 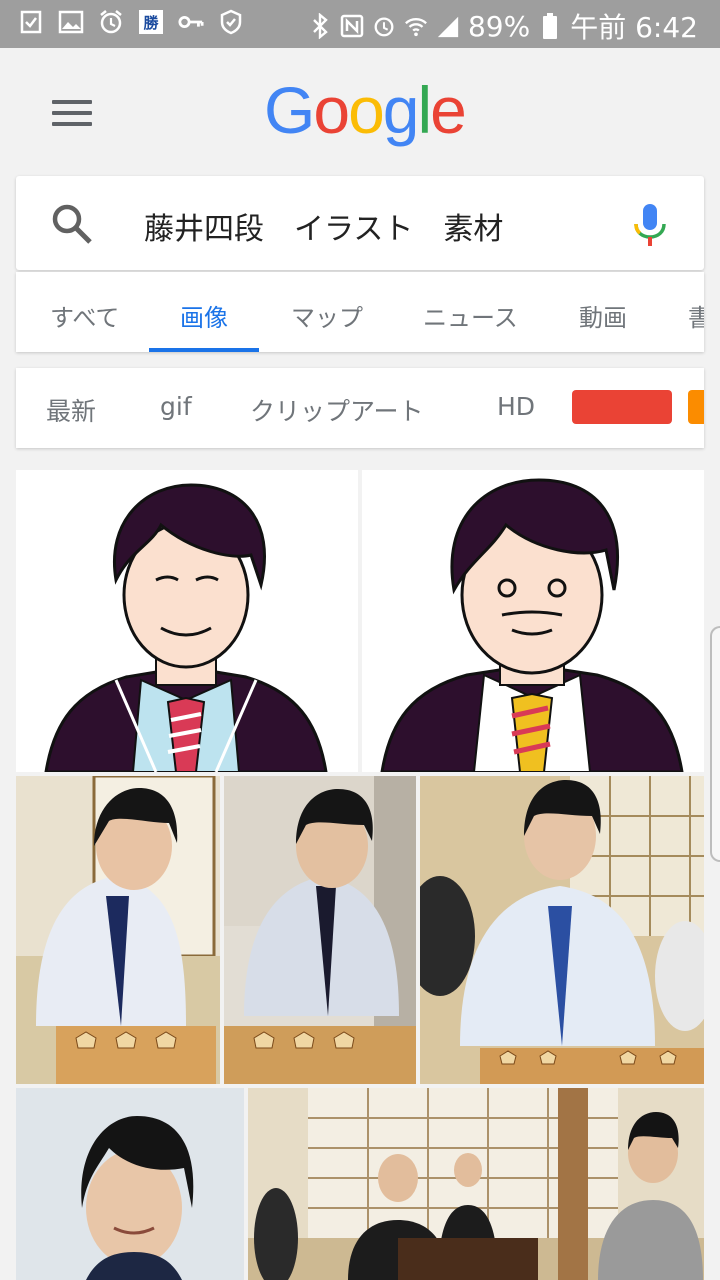 I want to click on tab-maps: マップ, so click(x=327, y=315).